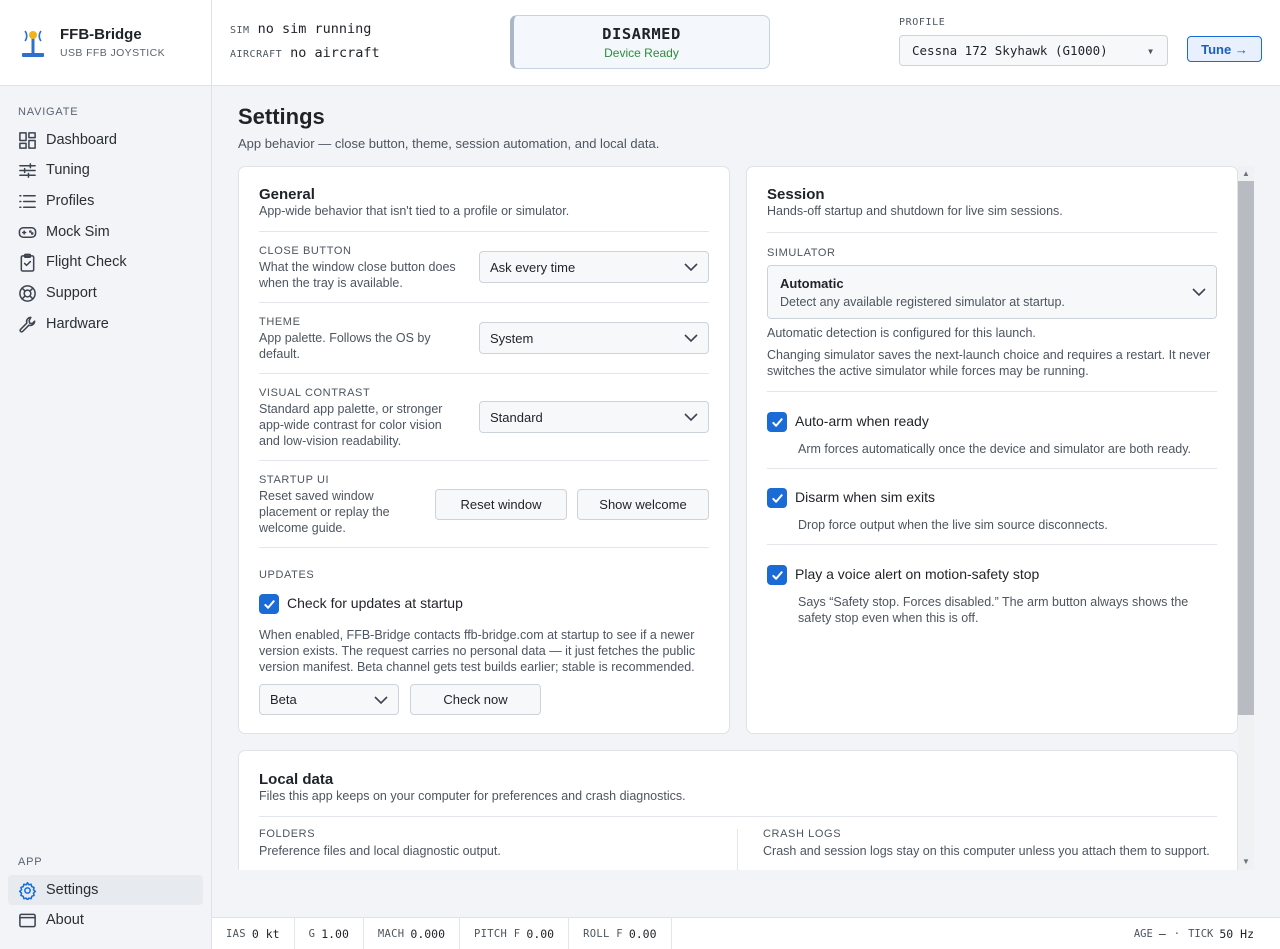 The height and width of the screenshot is (949, 1280). What do you see at coordinates (105, 293) in the screenshot?
I see `sidebar-item-support: Support` at bounding box center [105, 293].